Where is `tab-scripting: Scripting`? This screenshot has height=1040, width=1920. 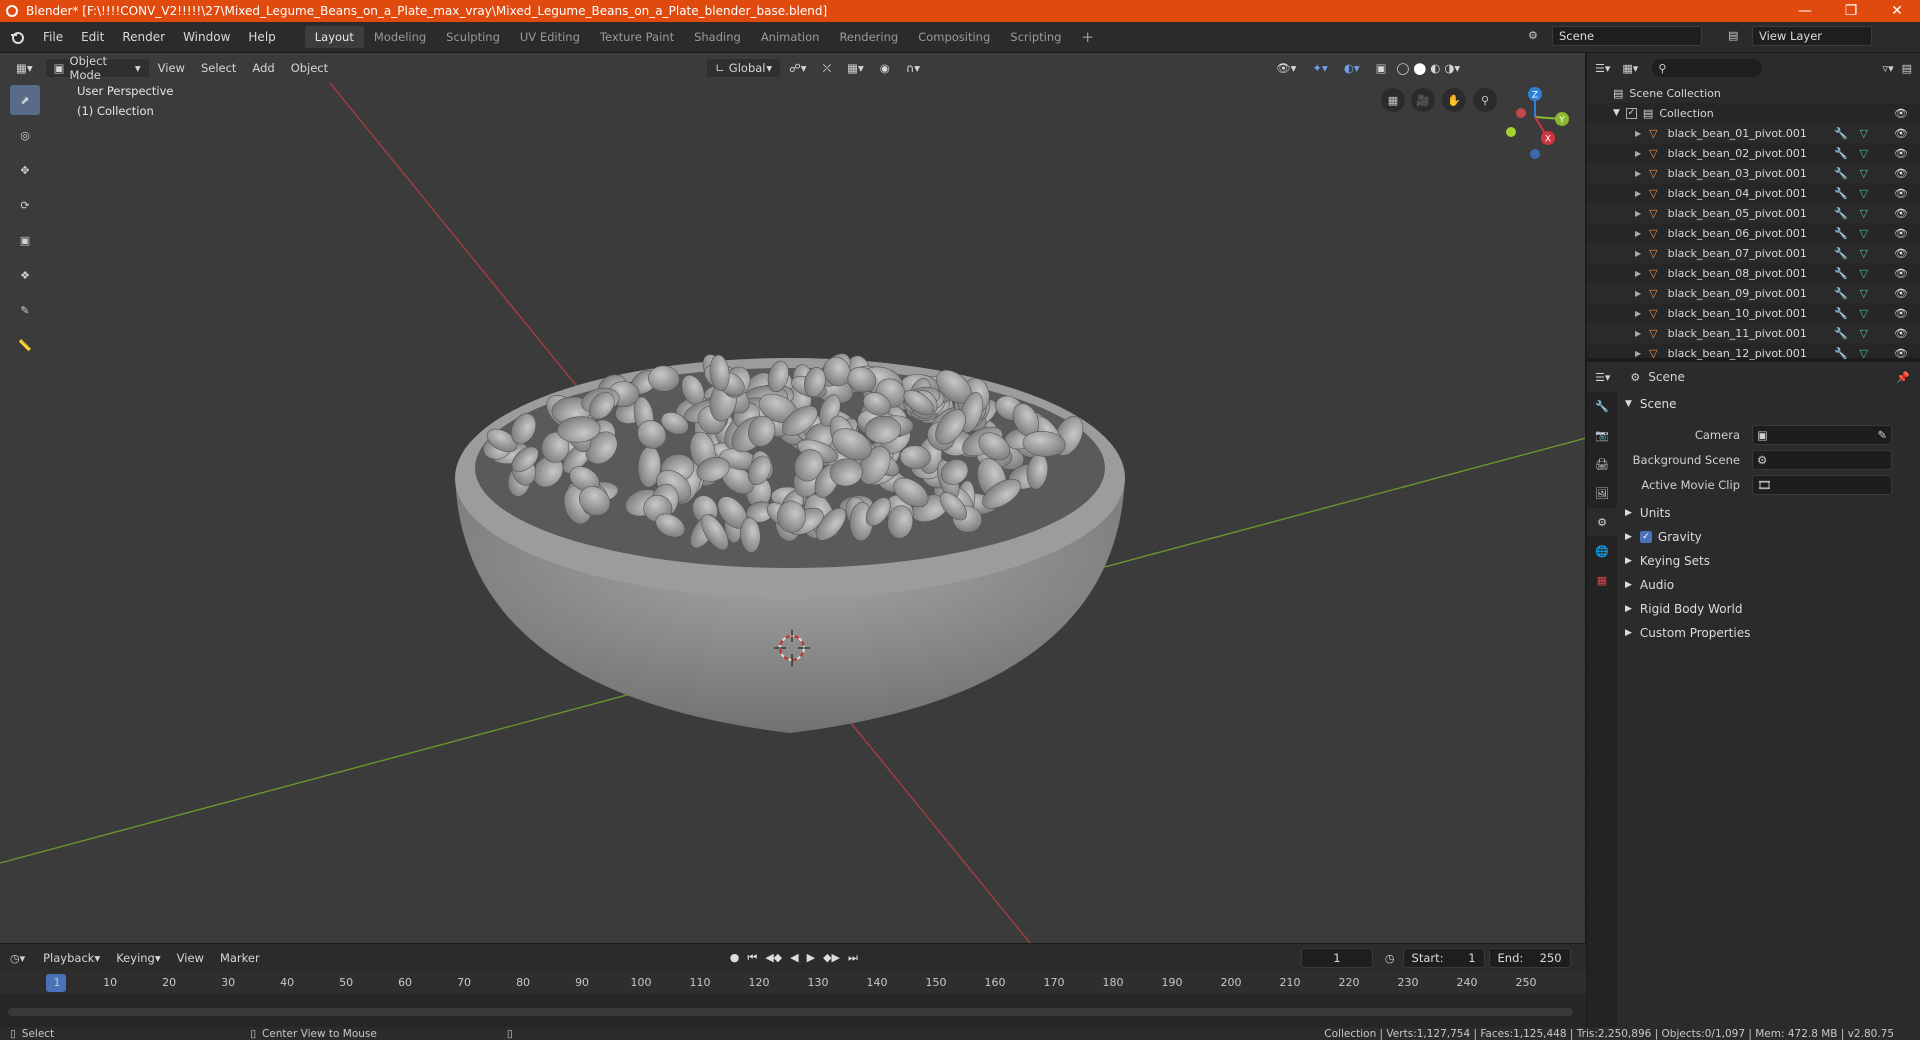 tab-scripting: Scripting is located at coordinates (1035, 37).